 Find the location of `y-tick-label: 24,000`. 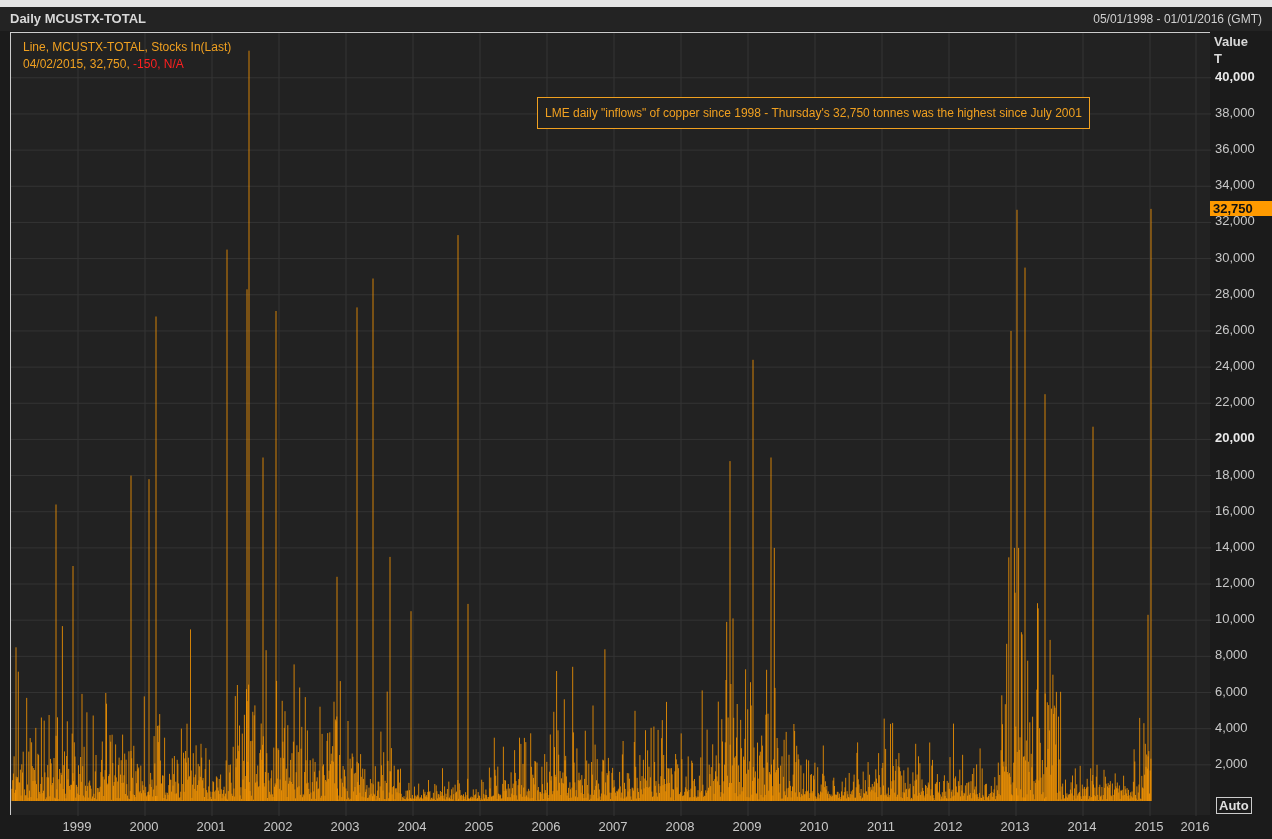

y-tick-label: 24,000 is located at coordinates (1235, 366).